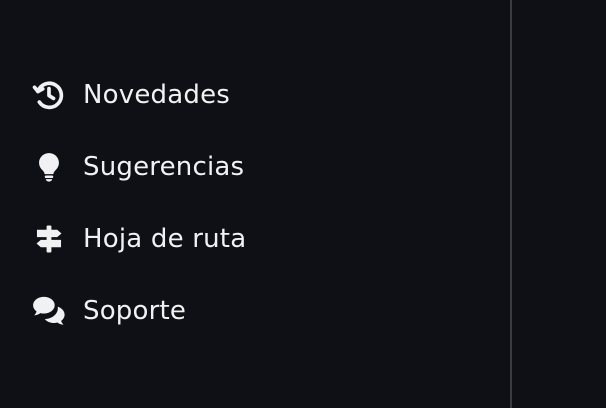  I want to click on menu-item-label: Hoja de ruta, so click(165, 239).